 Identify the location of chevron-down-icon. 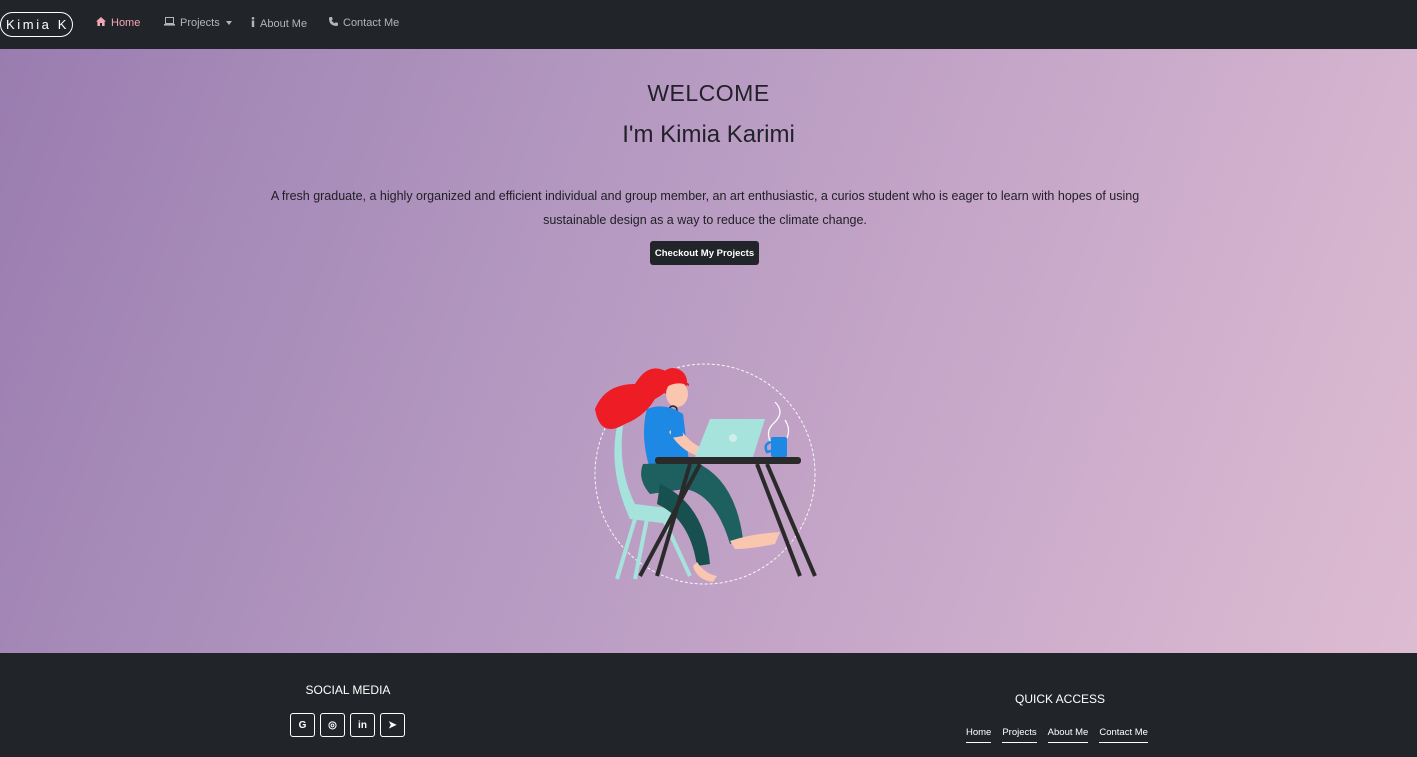
(228, 23).